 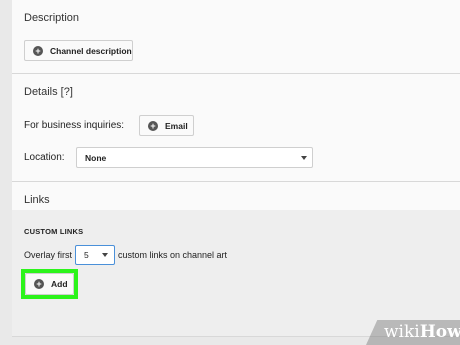 What do you see at coordinates (37, 200) in the screenshot?
I see `links-title: Links` at bounding box center [37, 200].